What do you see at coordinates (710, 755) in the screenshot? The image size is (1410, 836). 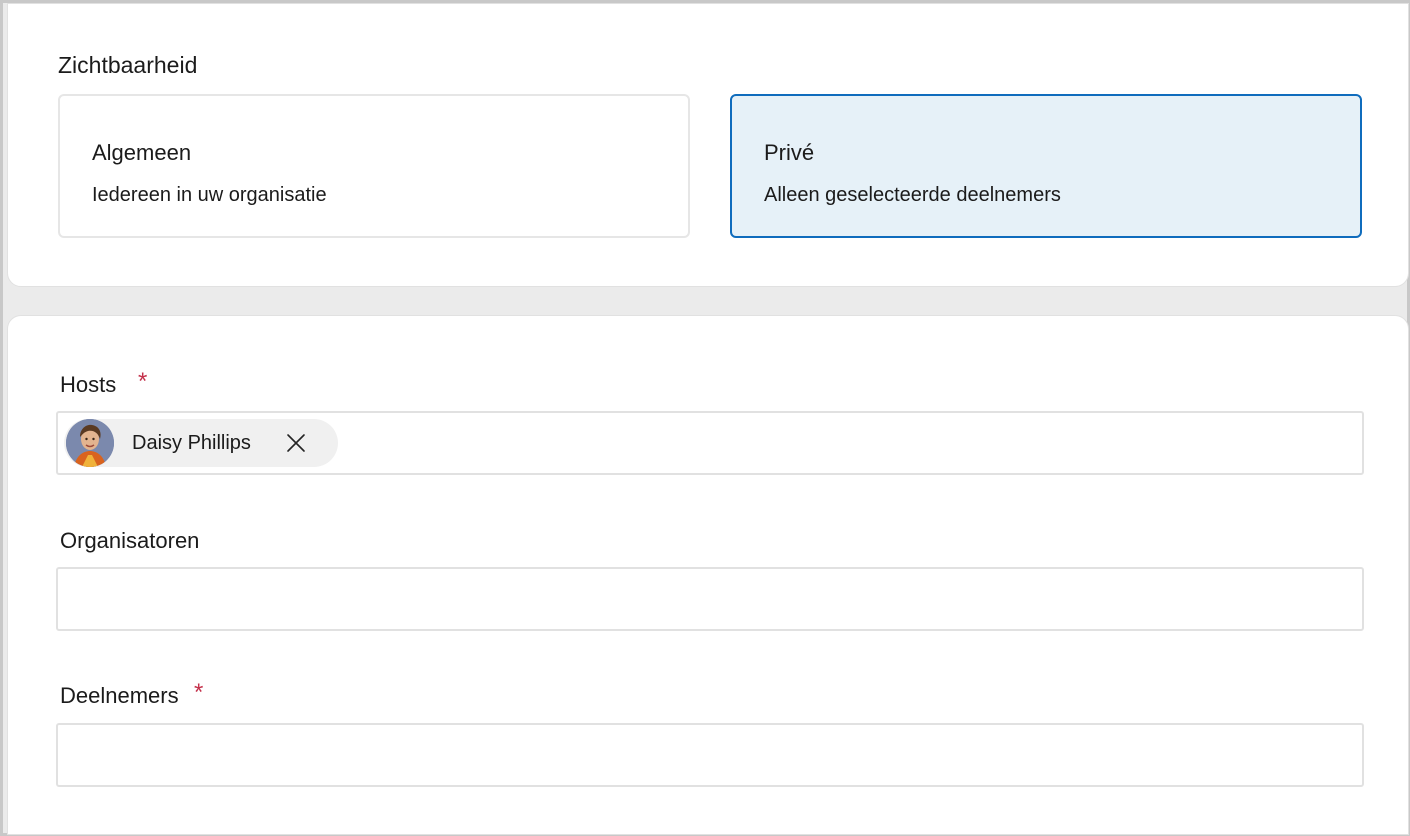 I see `participants-input` at bounding box center [710, 755].